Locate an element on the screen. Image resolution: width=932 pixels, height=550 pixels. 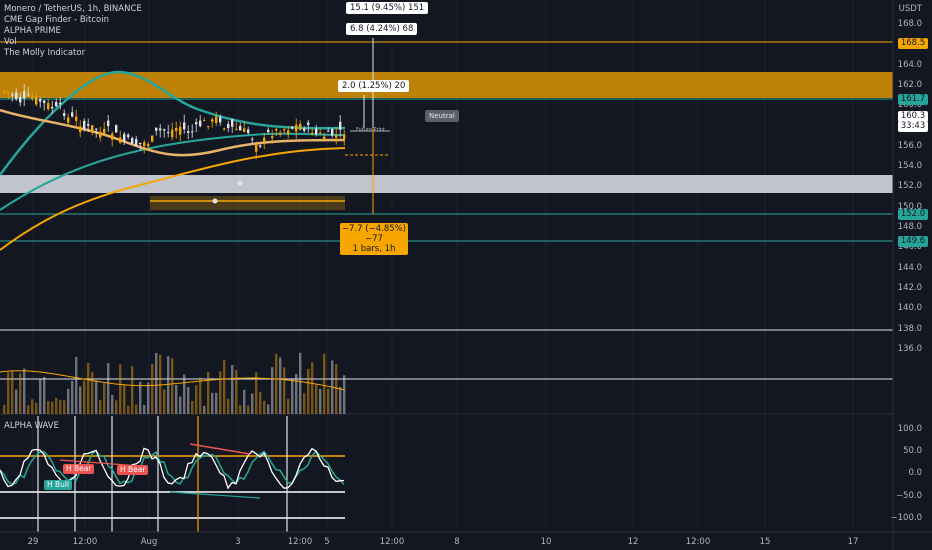
price-tick-label: 168.0 is located at coordinates (909, 24).